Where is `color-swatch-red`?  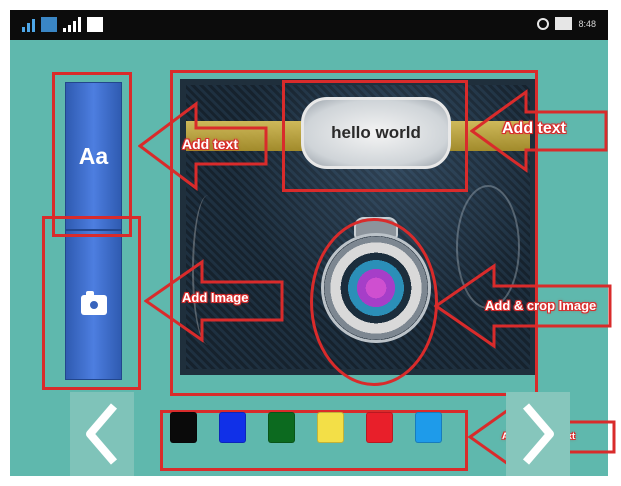
color-swatch-red is located at coordinates (379, 427).